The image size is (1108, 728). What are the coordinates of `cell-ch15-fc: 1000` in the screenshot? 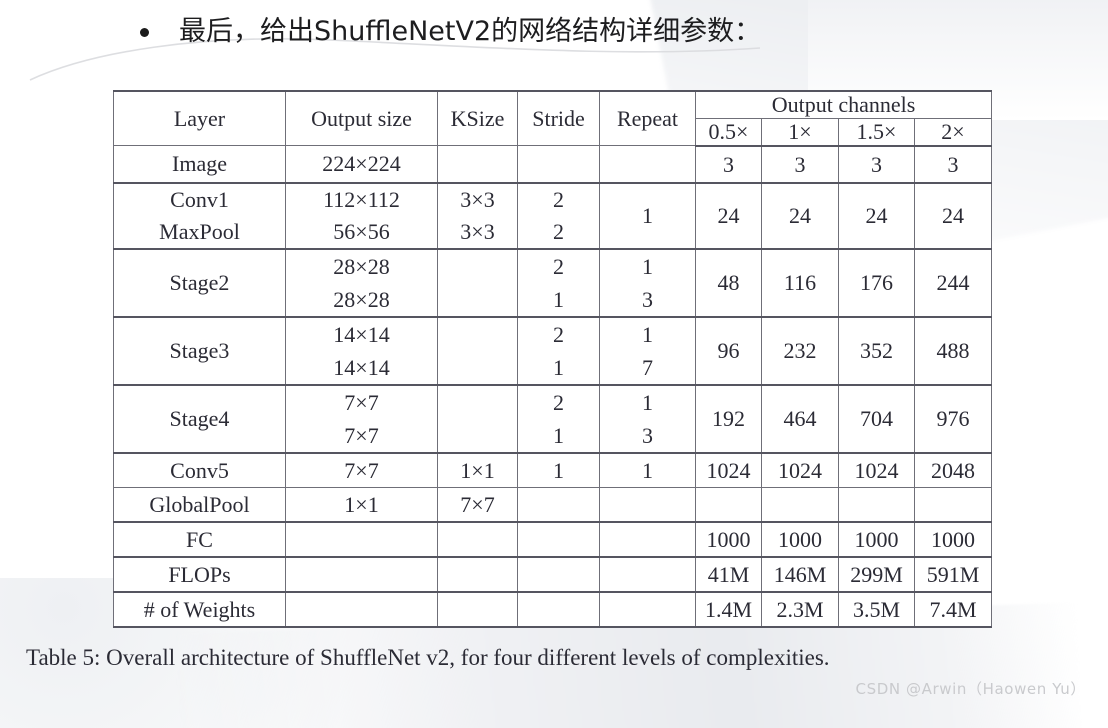 It's located at (876, 540).